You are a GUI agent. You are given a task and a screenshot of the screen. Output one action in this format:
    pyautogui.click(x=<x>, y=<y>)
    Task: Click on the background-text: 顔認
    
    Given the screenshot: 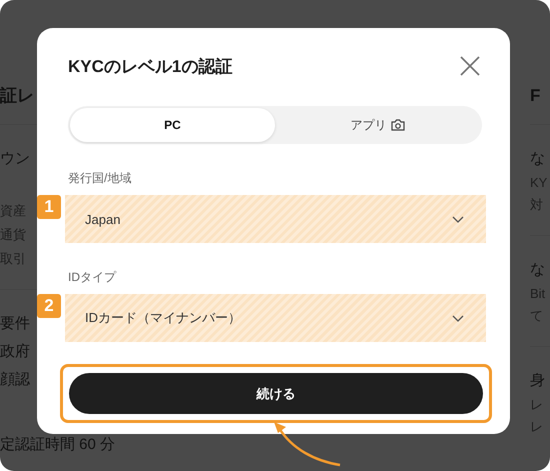 What is the action you would take?
    pyautogui.click(x=15, y=380)
    